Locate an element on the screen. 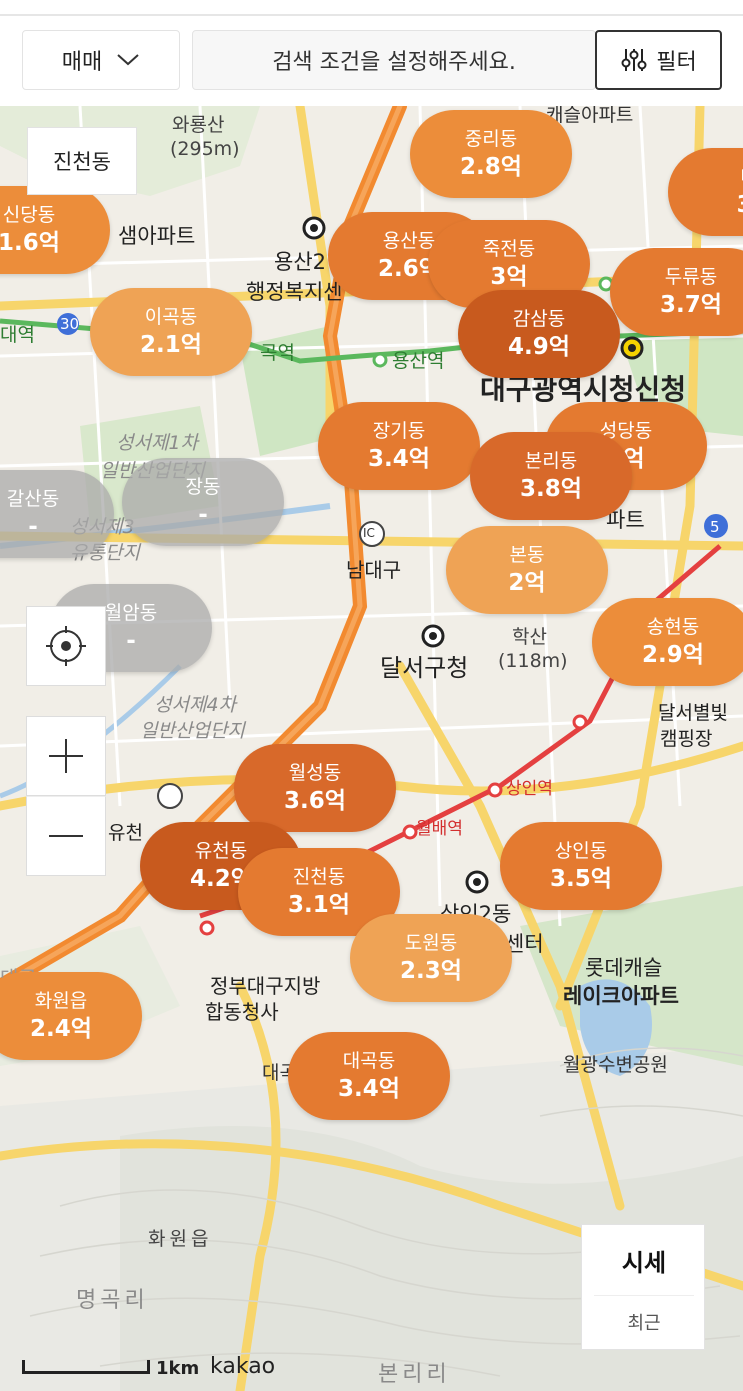 Image resolution: width=743 pixels, height=1391 pixels. price-bubble-sangin: 상인동 3.5억 is located at coordinates (581, 866).